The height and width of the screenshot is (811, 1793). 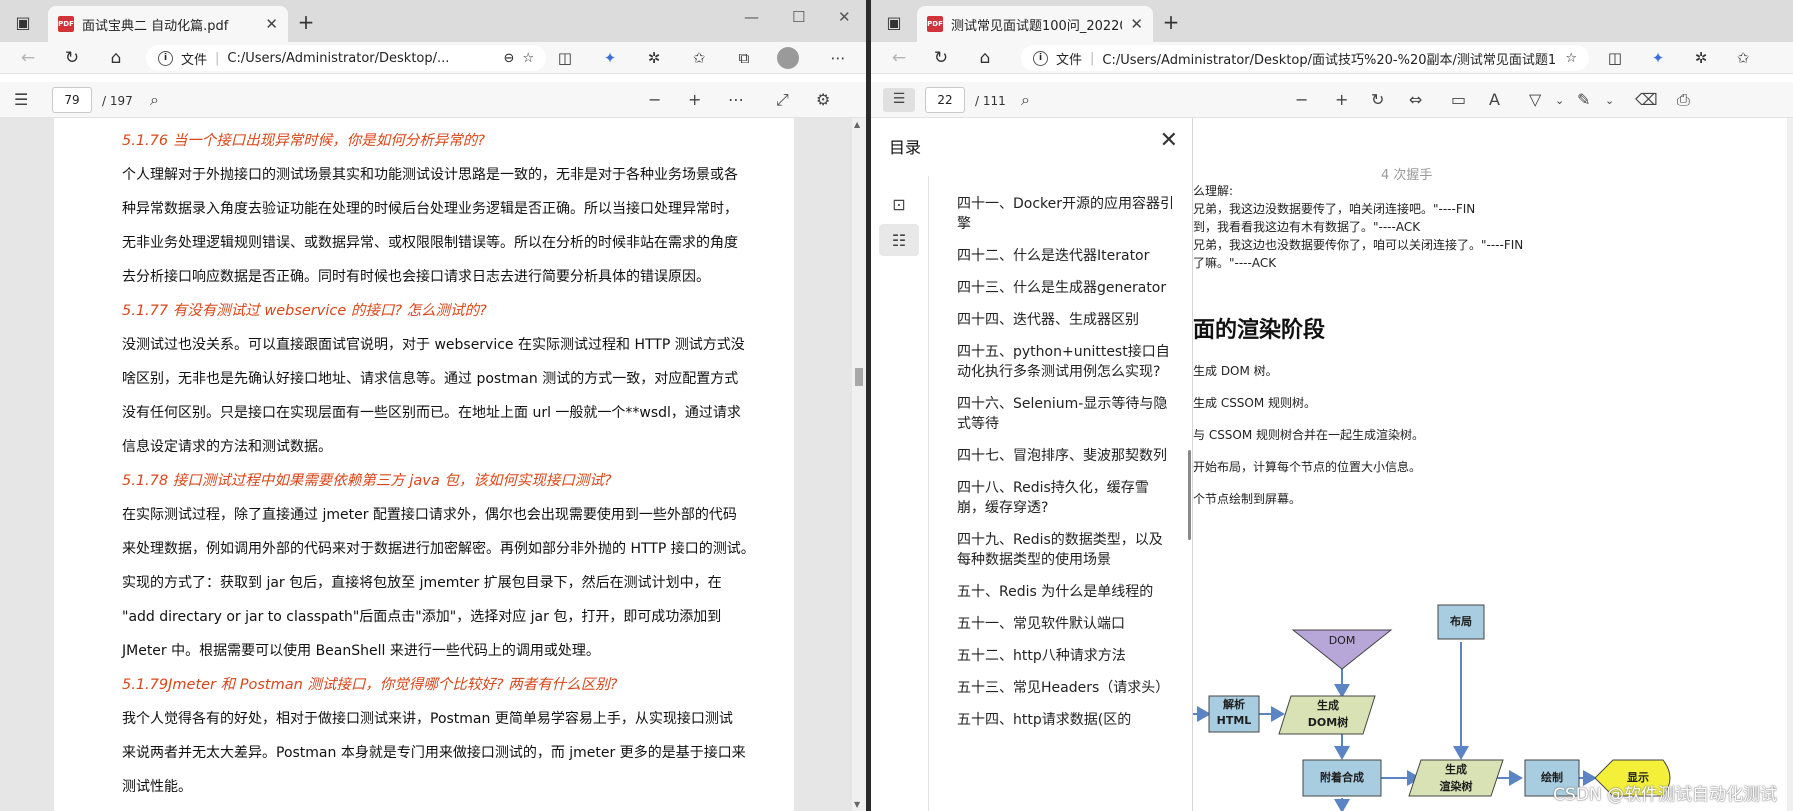 What do you see at coordinates (798, 17) in the screenshot?
I see `maximize-icon: ☐` at bounding box center [798, 17].